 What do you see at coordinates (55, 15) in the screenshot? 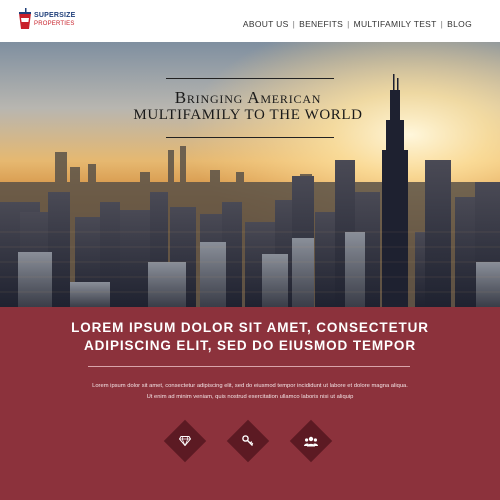
I see `logo-line-1: SUPERSIZE` at bounding box center [55, 15].